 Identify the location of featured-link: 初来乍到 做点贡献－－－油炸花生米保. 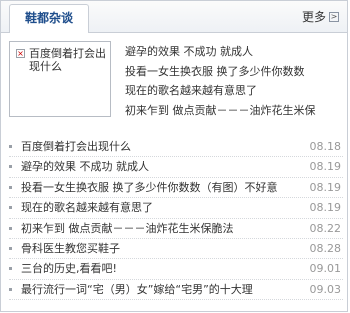
(234, 111).